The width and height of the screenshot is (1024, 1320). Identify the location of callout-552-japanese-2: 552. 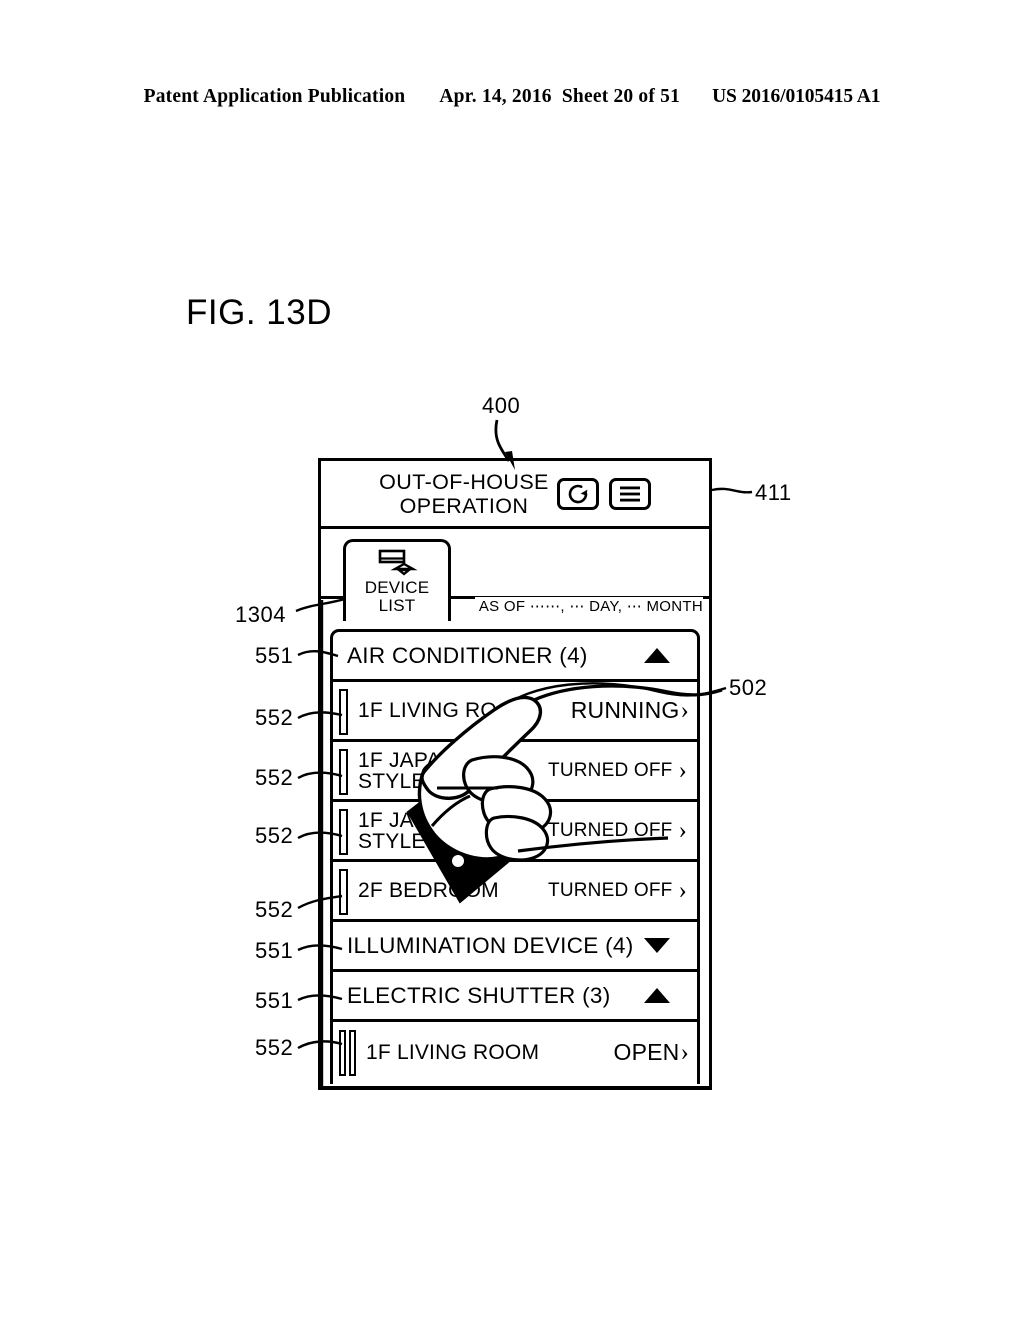
(274, 835).